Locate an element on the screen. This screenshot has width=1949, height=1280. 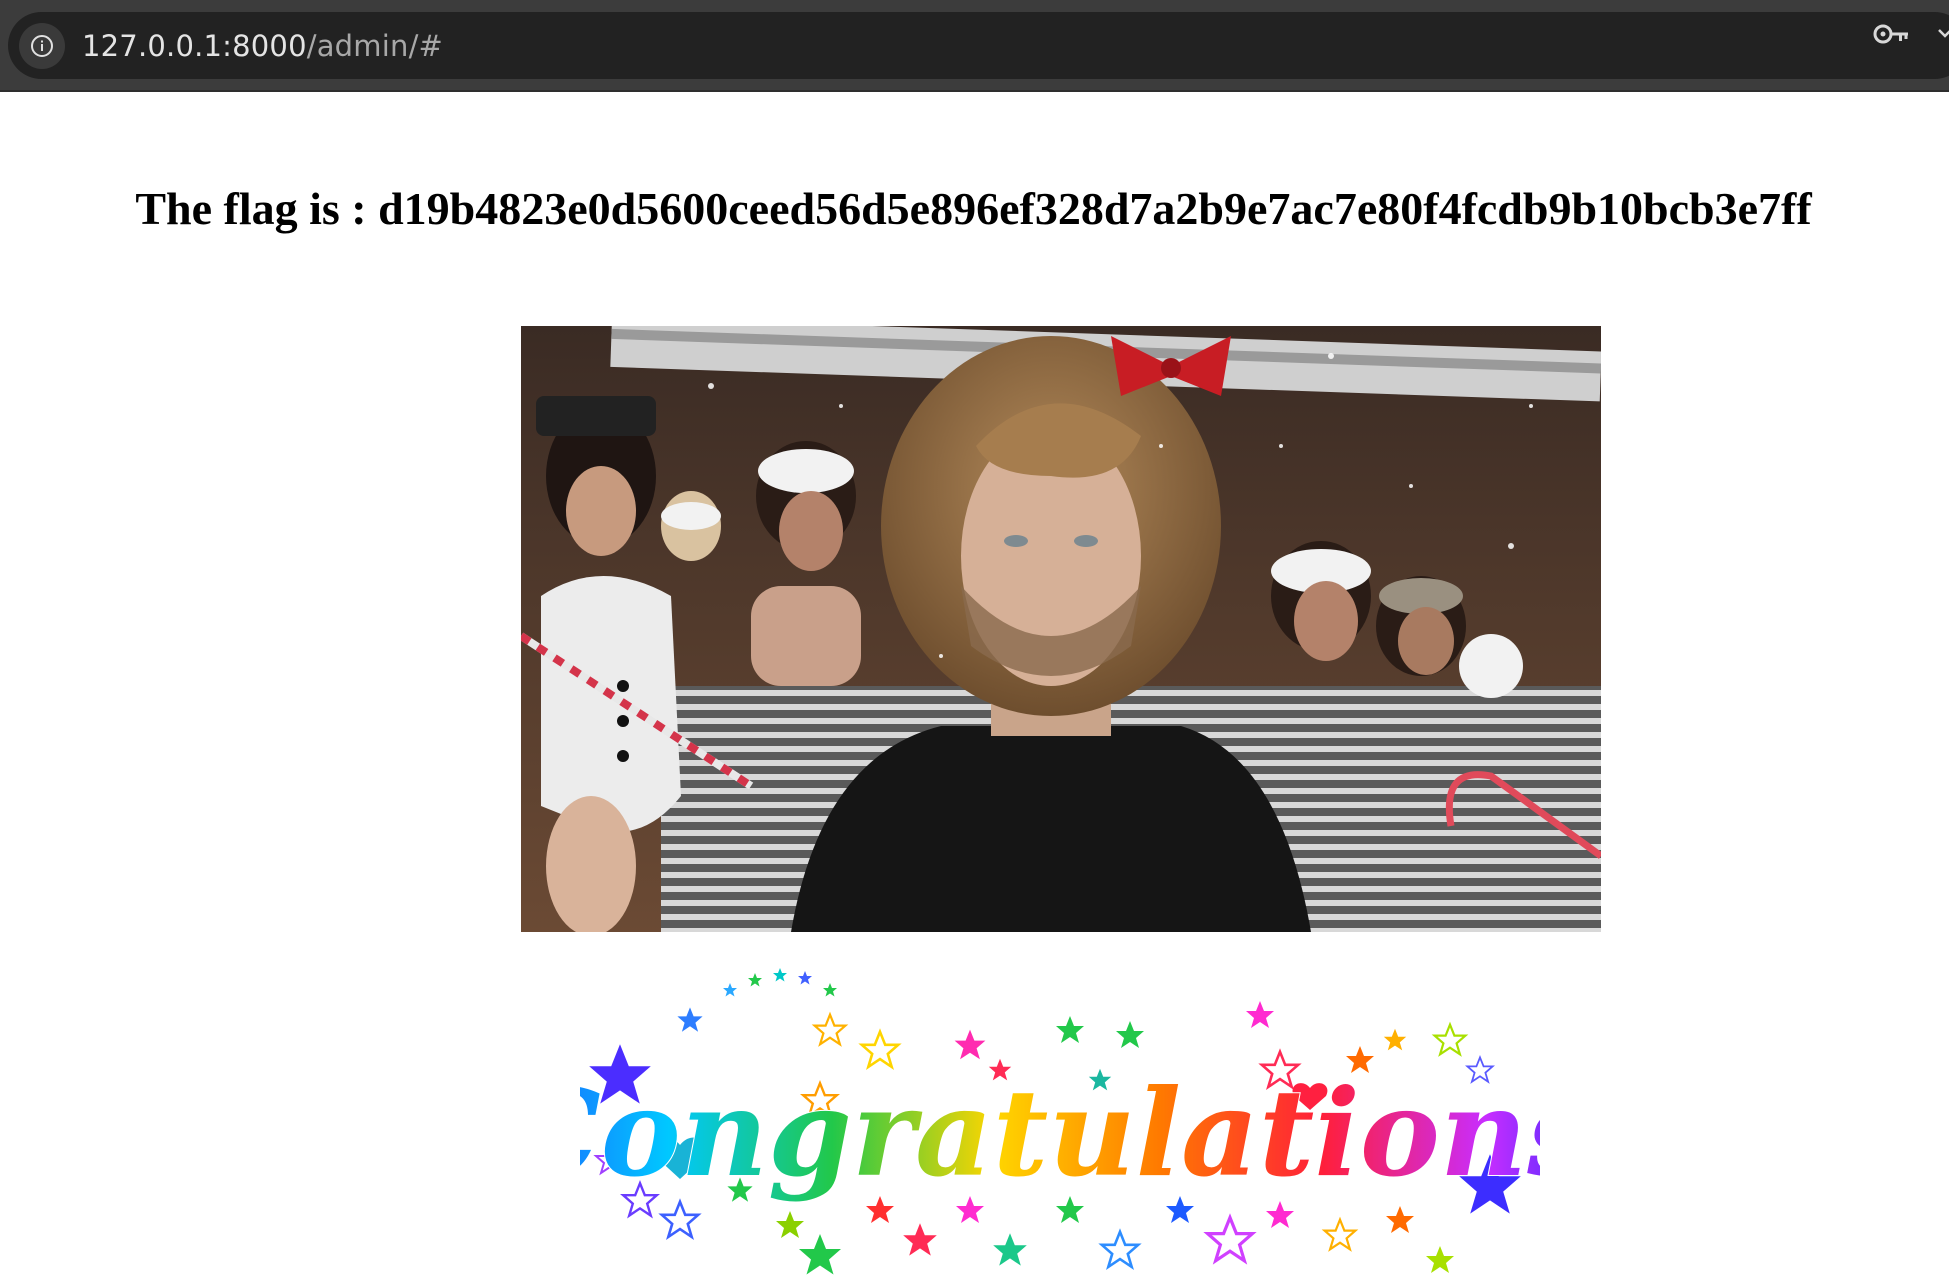
address-bar: 127.0.0.1:8000/admin/# is located at coordinates (978, 45).